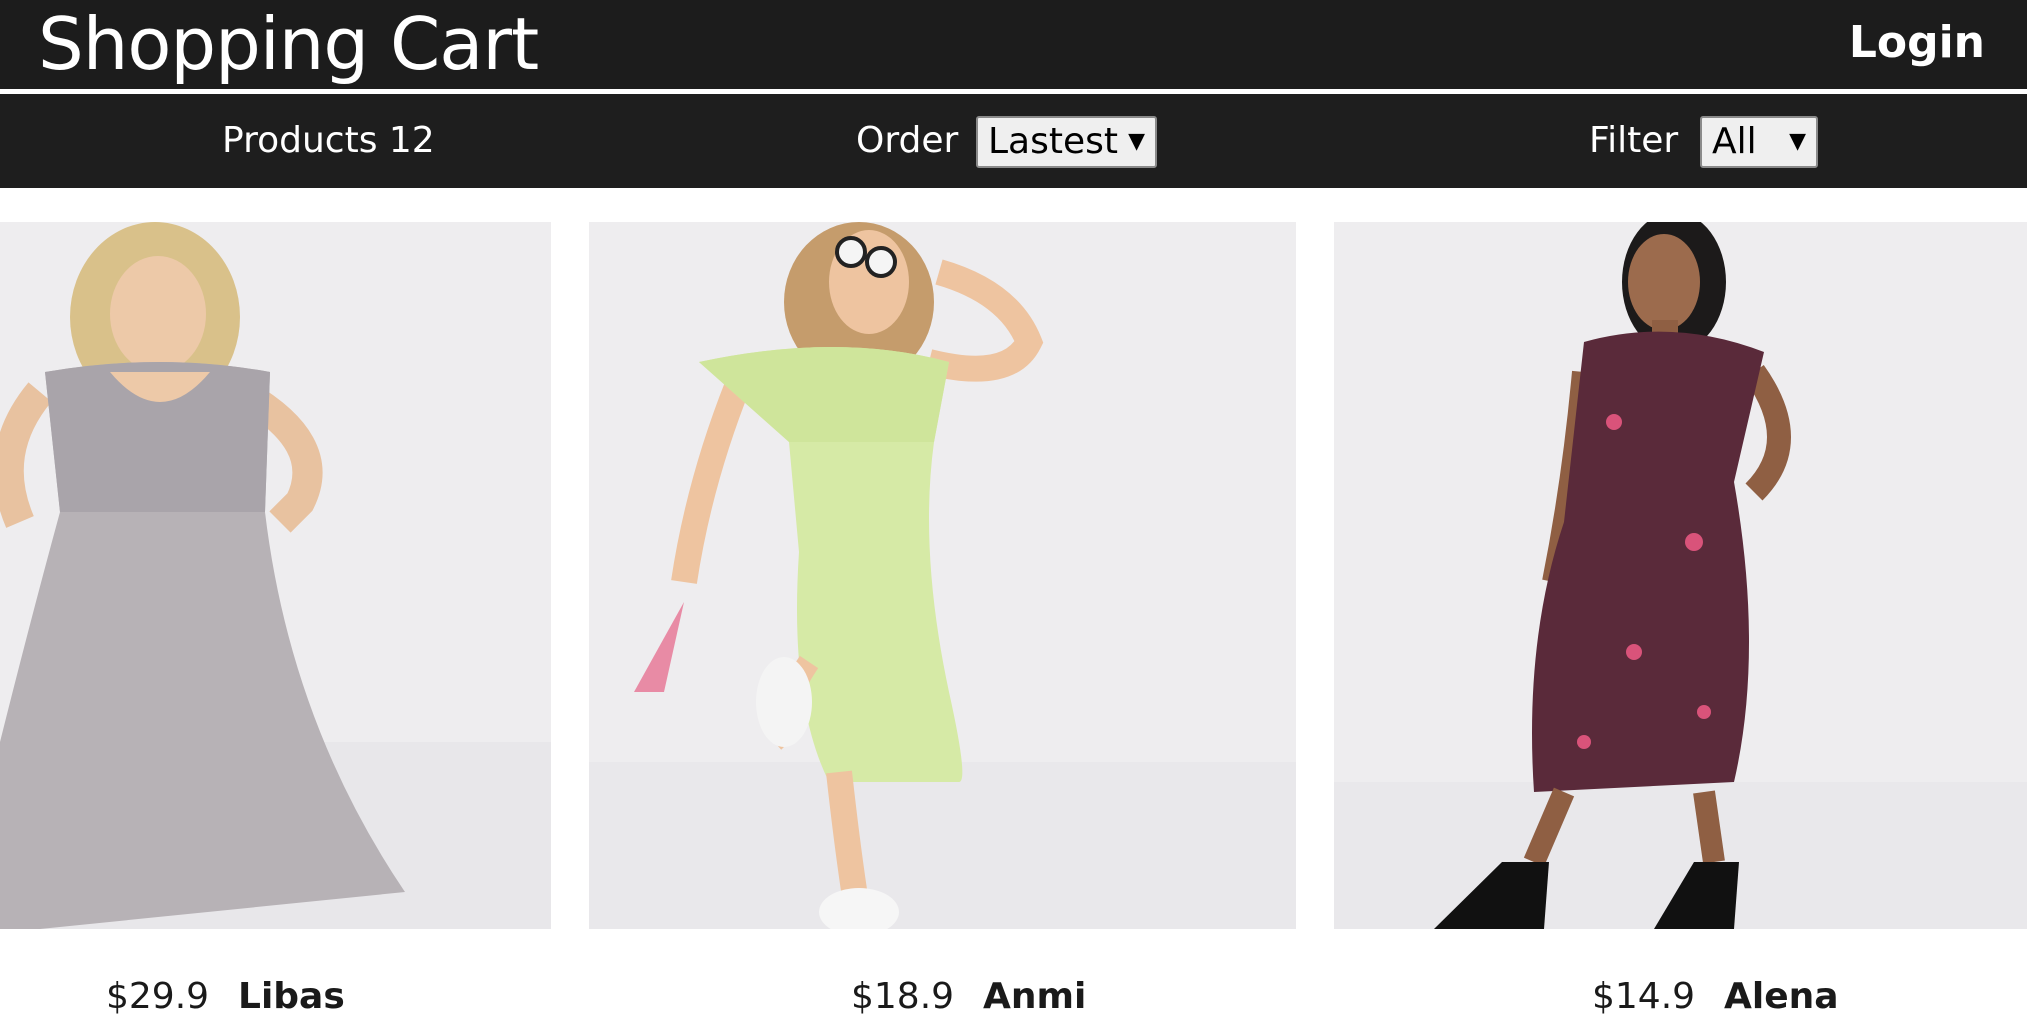 Image resolution: width=2027 pixels, height=1027 pixels. What do you see at coordinates (291, 997) in the screenshot?
I see `product-name: Libas` at bounding box center [291, 997].